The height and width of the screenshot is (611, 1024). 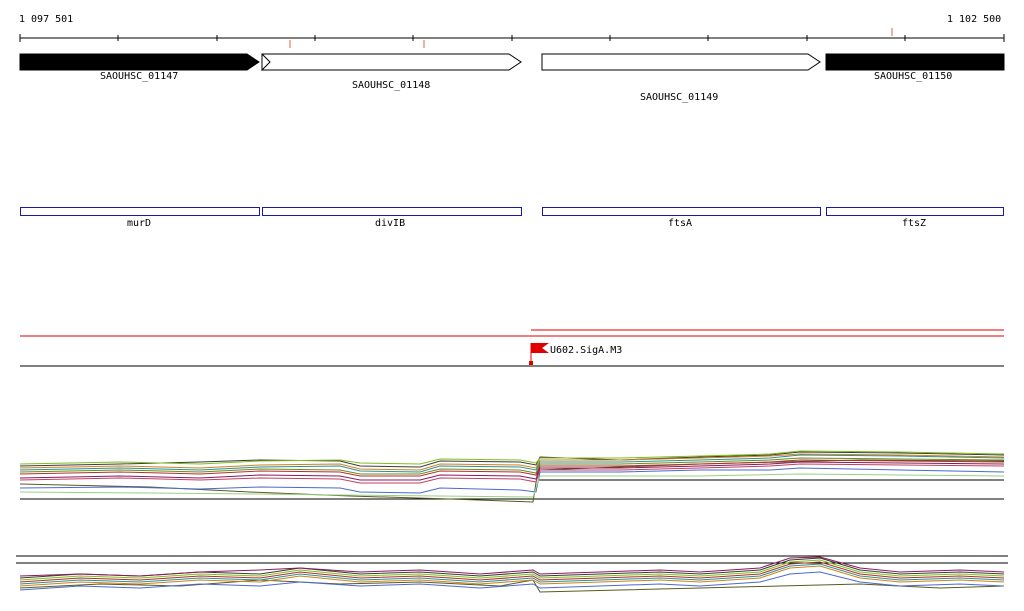 I want to click on expression-track-lower, so click(x=512, y=574).